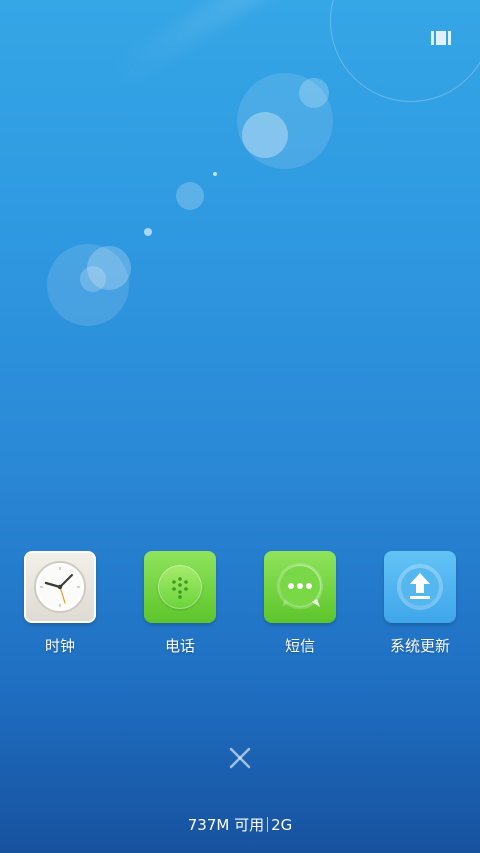  What do you see at coordinates (419, 646) in the screenshot?
I see `app-label: 系统更新` at bounding box center [419, 646].